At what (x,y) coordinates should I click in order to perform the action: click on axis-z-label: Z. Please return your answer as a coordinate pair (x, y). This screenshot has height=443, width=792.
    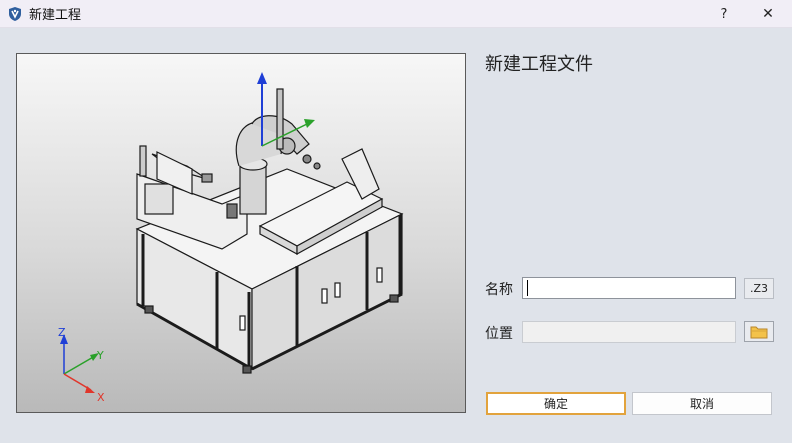
    Looking at the image, I should click on (62, 332).